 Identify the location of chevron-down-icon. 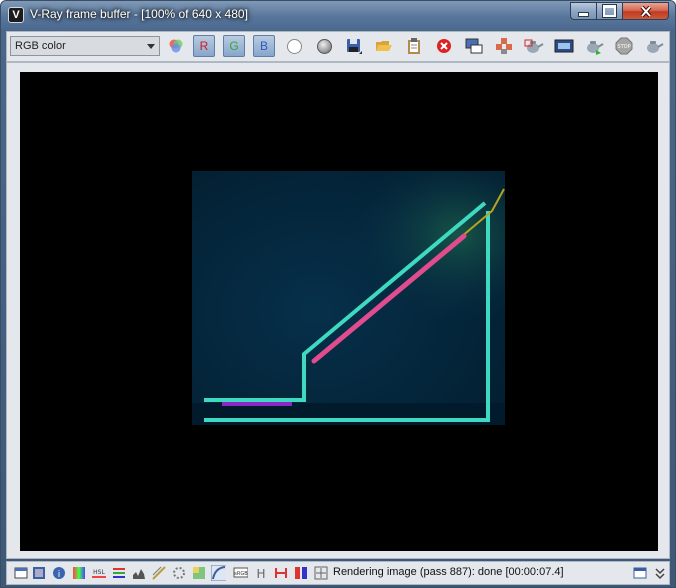
(151, 46).